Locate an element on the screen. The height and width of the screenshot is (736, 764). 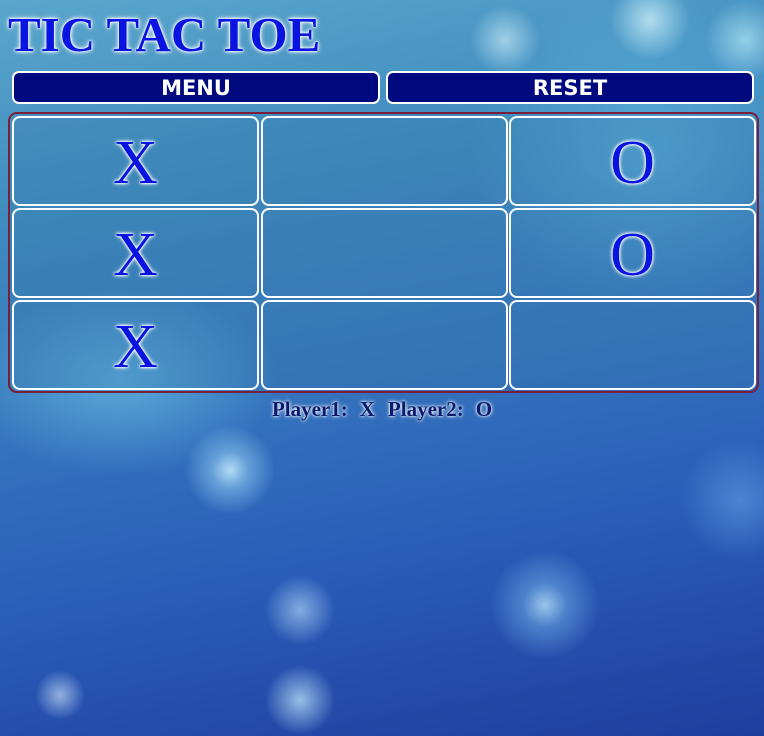
game-title: TIC TAC TOE is located at coordinates (164, 34).